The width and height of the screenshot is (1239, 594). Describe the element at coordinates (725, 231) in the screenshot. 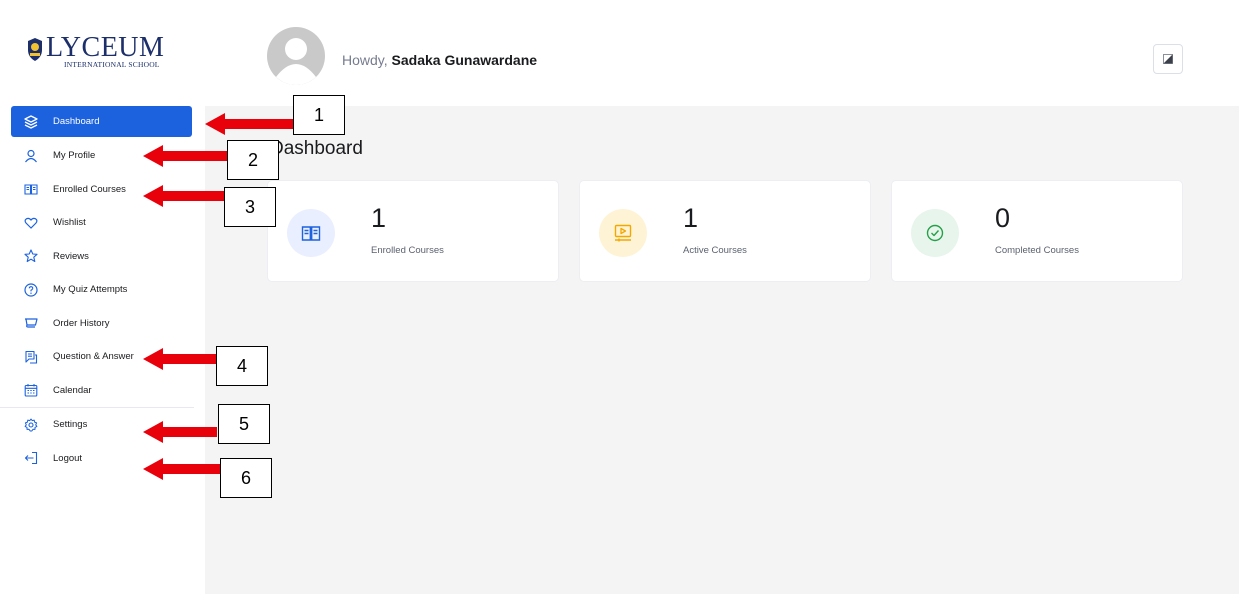

I see `stat-card-active-courses: 1 Active Courses` at that location.